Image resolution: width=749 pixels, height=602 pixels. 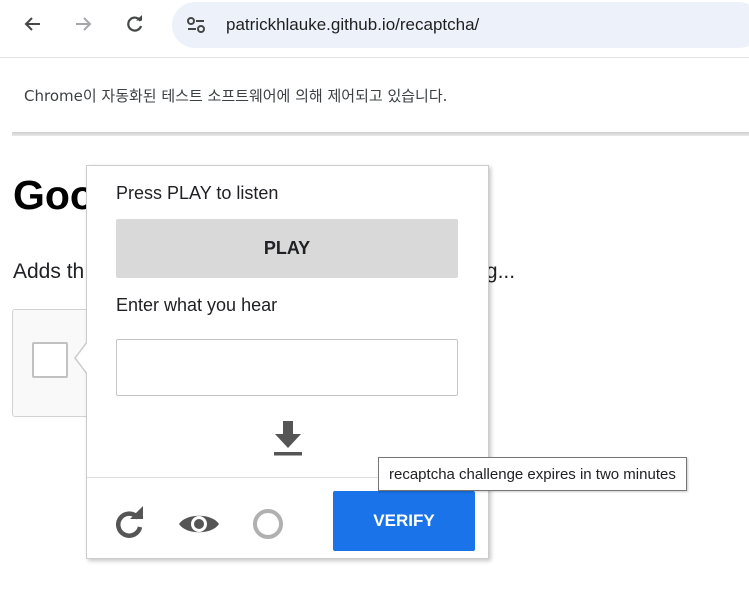 I want to click on tune-icon, so click(x=196, y=25).